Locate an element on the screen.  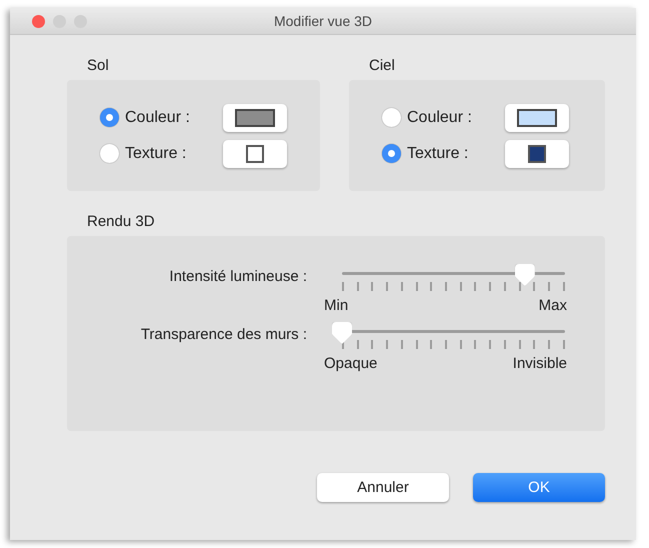
min-label: Opaque is located at coordinates (351, 363).